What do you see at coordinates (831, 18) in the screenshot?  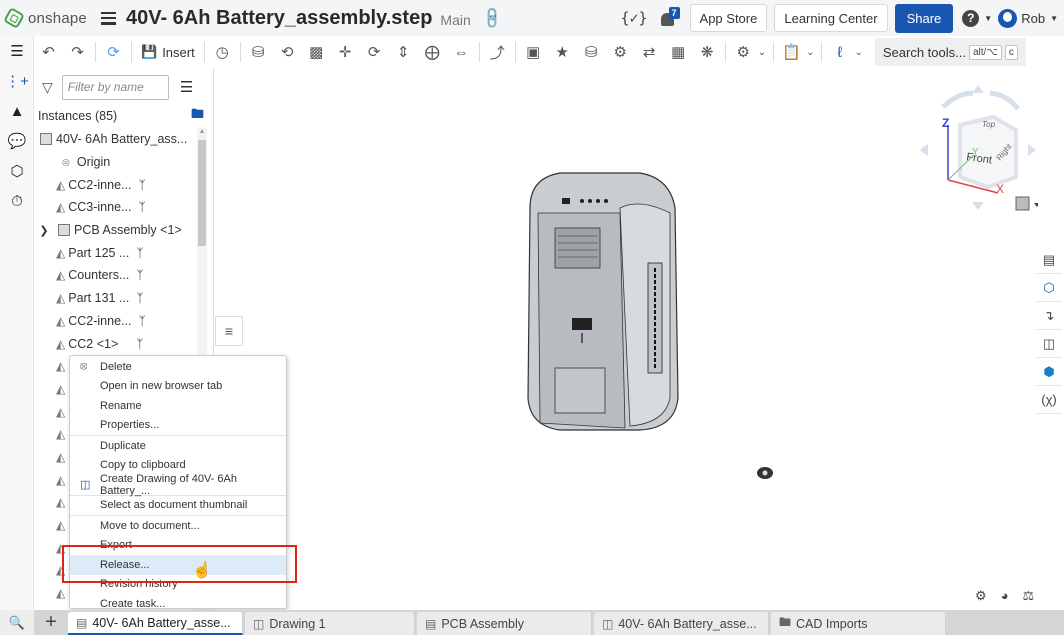 I see `learning-center-button: Learning Center` at bounding box center [831, 18].